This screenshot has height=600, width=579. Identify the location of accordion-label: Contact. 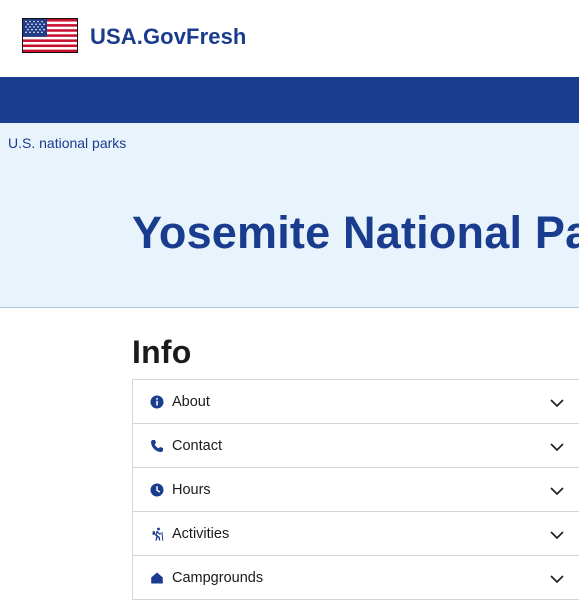
(197, 445).